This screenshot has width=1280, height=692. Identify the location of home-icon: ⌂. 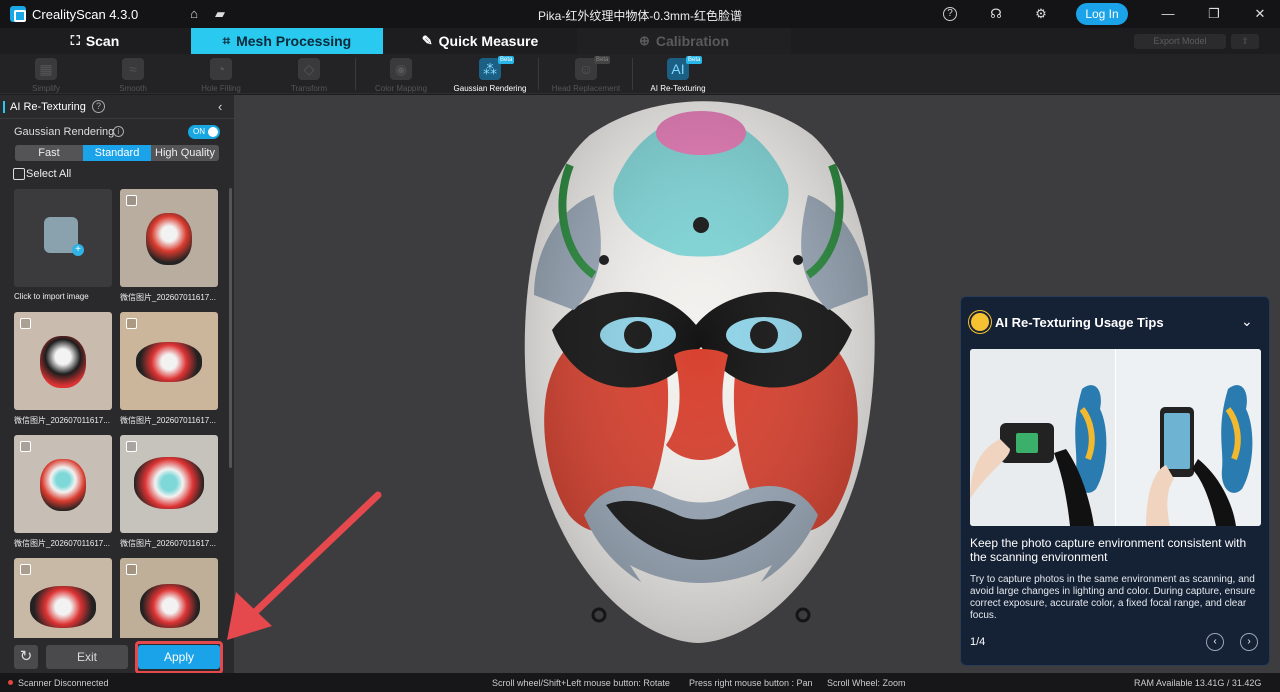
(194, 14).